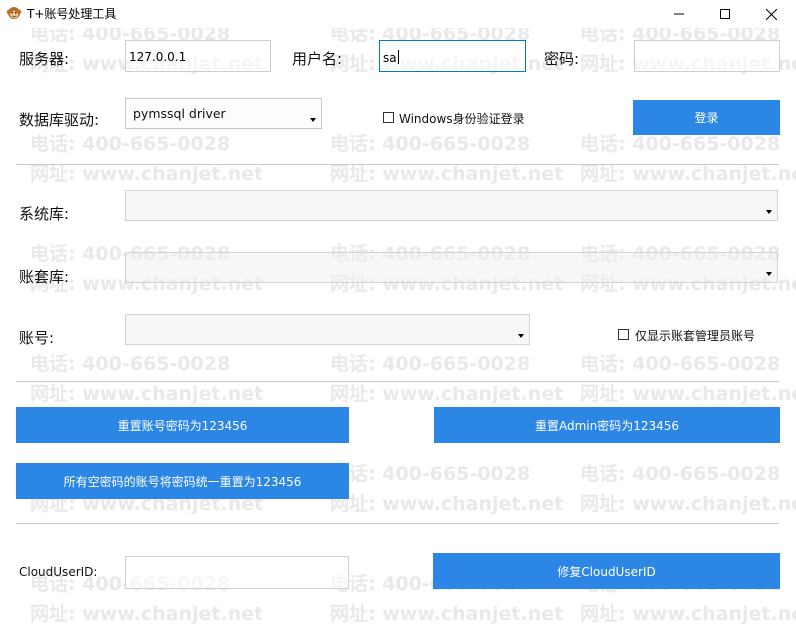 The image size is (796, 629). Describe the element at coordinates (59, 120) in the screenshot. I see `driver-label: 数据库驱动:` at that location.